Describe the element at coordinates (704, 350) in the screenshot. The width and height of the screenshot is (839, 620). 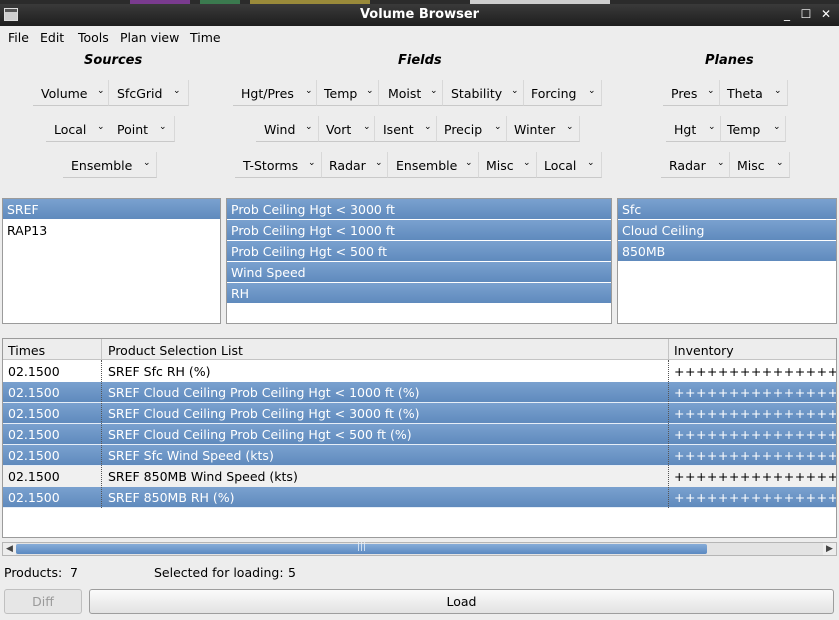
I see `column-header-inventory: Inventory` at that location.